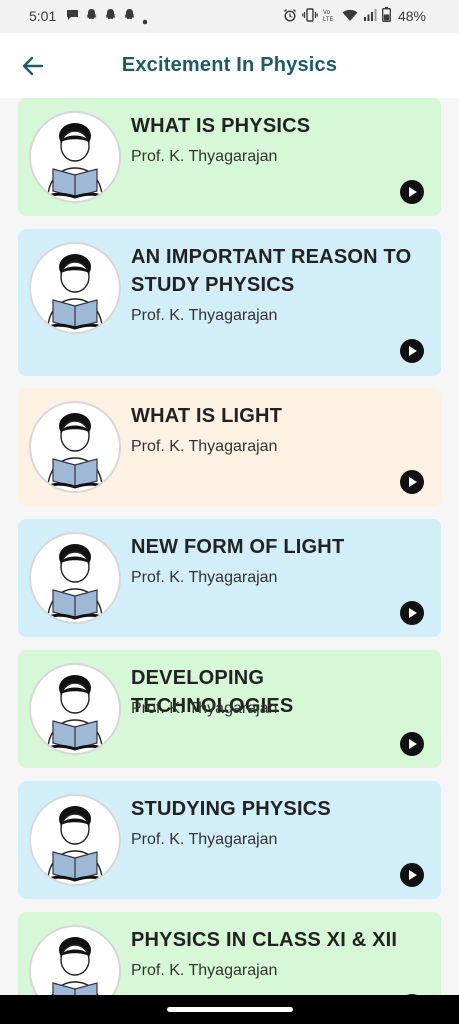 This screenshot has width=459, height=1024. I want to click on system-icons: Vo LTE 48%, so click(354, 16).